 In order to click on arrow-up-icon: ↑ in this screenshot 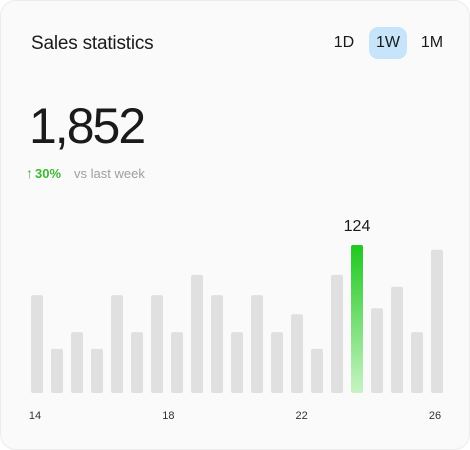, I will do `click(29, 173)`.